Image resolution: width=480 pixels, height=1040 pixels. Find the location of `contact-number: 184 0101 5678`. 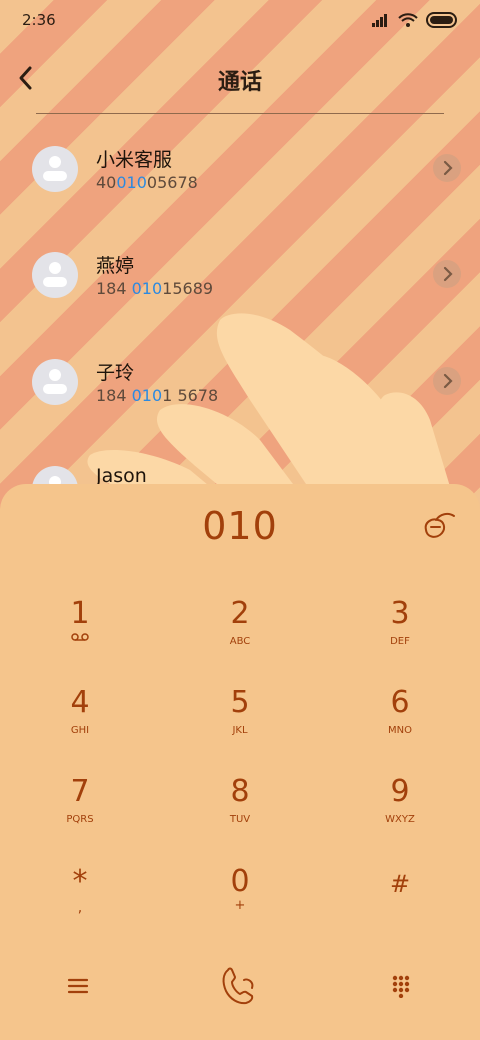

contact-number: 184 0101 5678 is located at coordinates (157, 395).